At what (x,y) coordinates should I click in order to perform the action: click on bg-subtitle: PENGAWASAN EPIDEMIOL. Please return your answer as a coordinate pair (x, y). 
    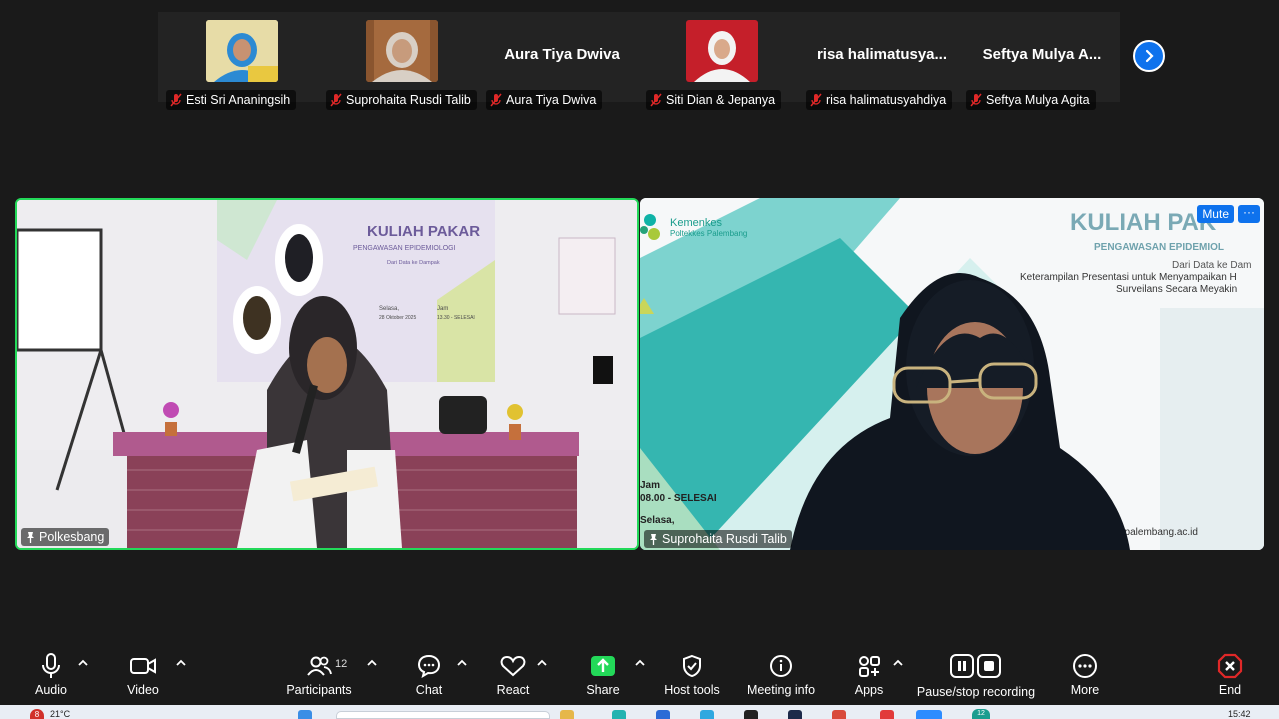
    Looking at the image, I should click on (1159, 247).